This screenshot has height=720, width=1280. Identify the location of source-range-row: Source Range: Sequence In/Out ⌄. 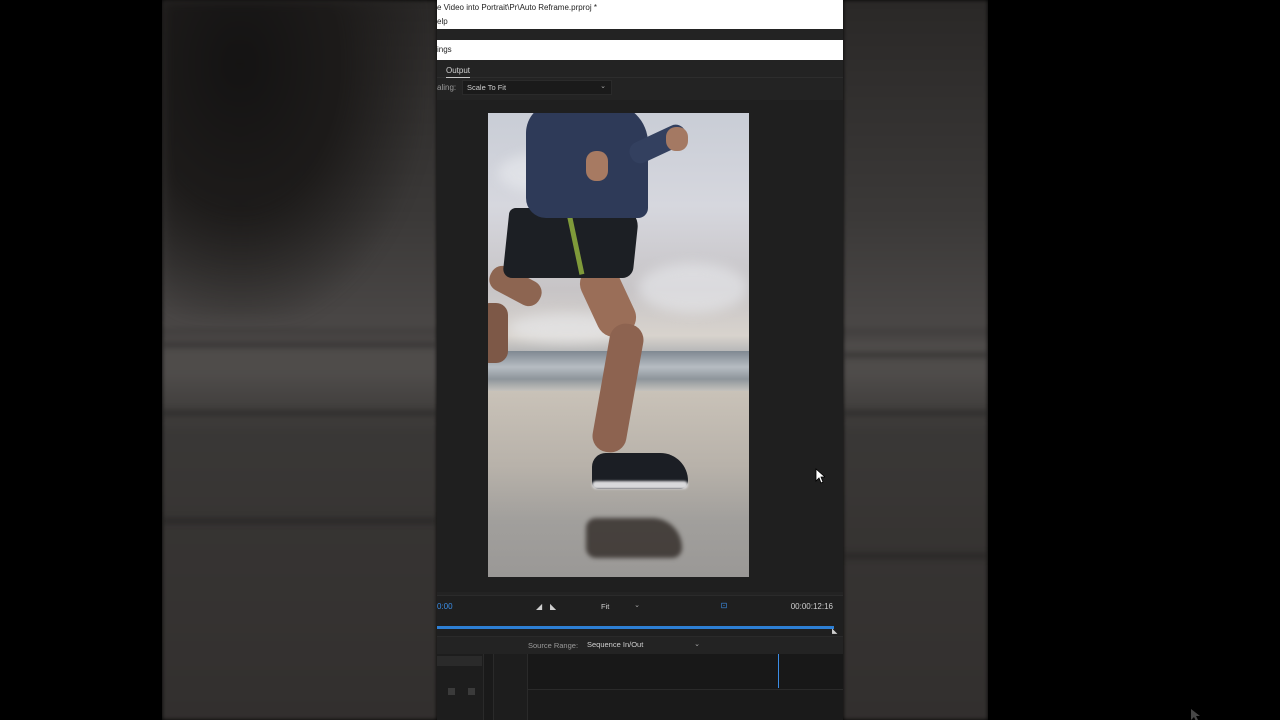
(640, 645).